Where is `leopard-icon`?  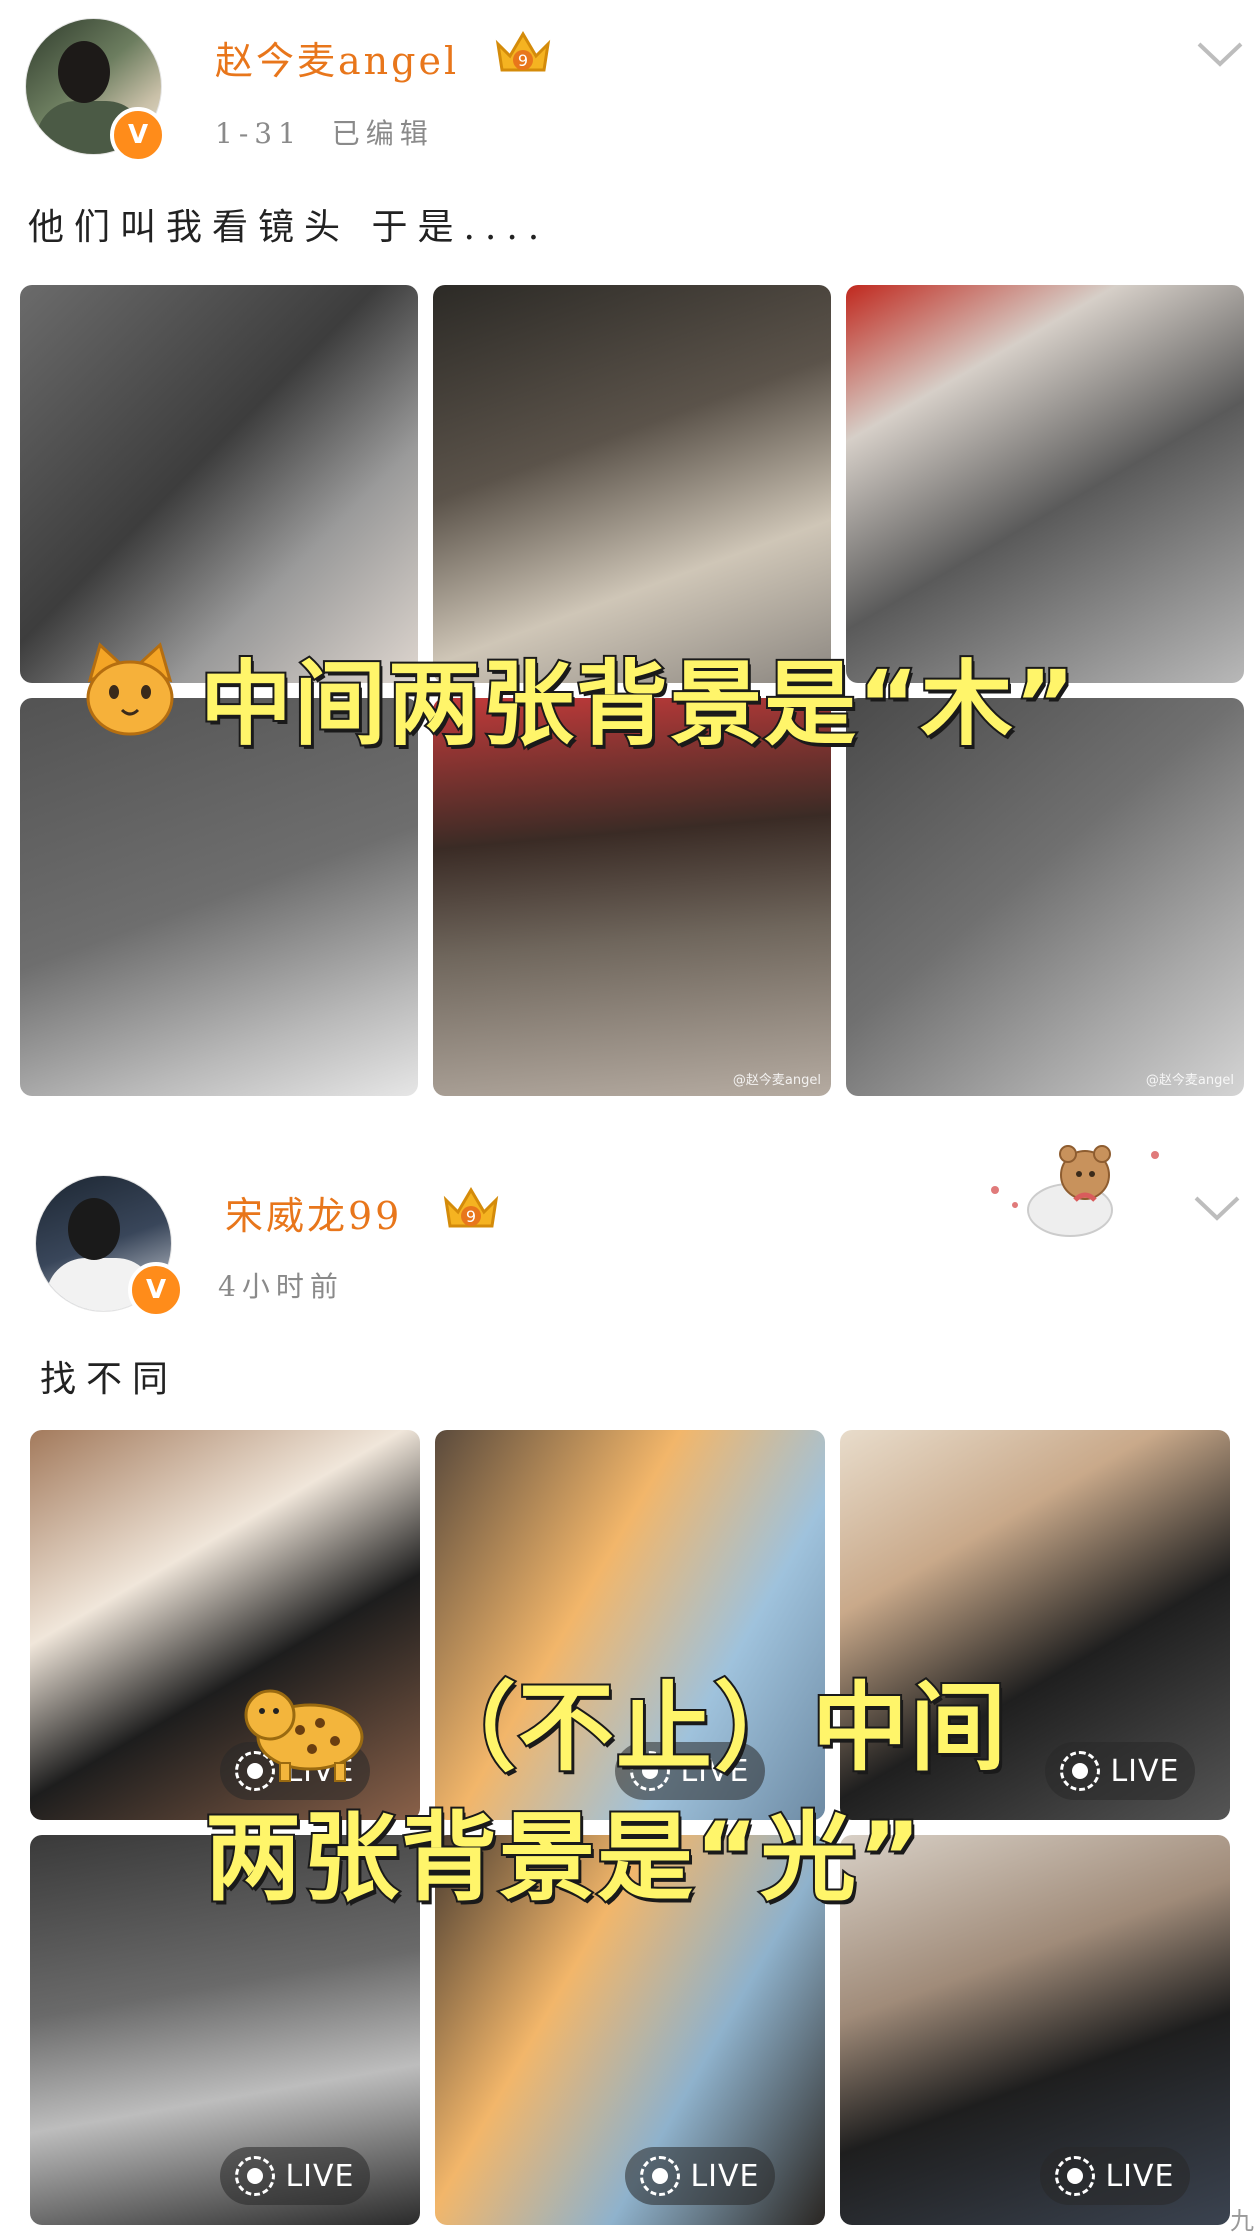
leopard-icon is located at coordinates (305, 1732).